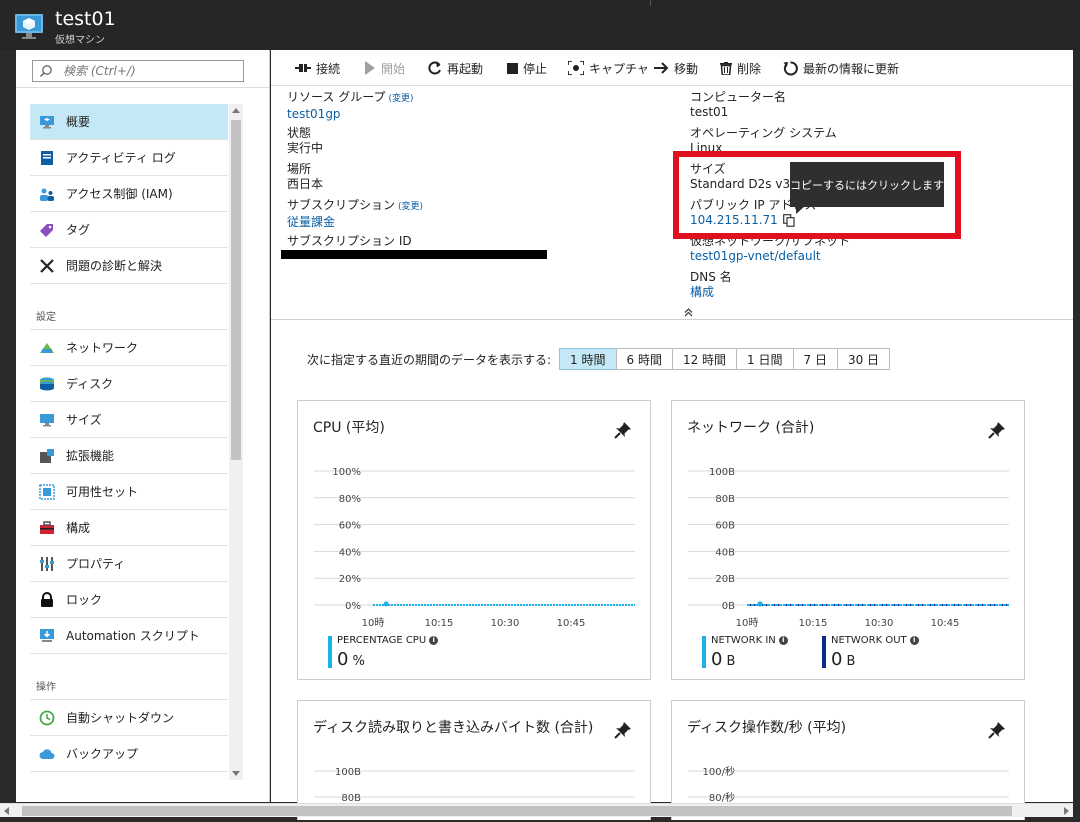  Describe the element at coordinates (129, 266) in the screenshot. I see `sidebar-item-diagnose: 問題の診断と解決` at that location.